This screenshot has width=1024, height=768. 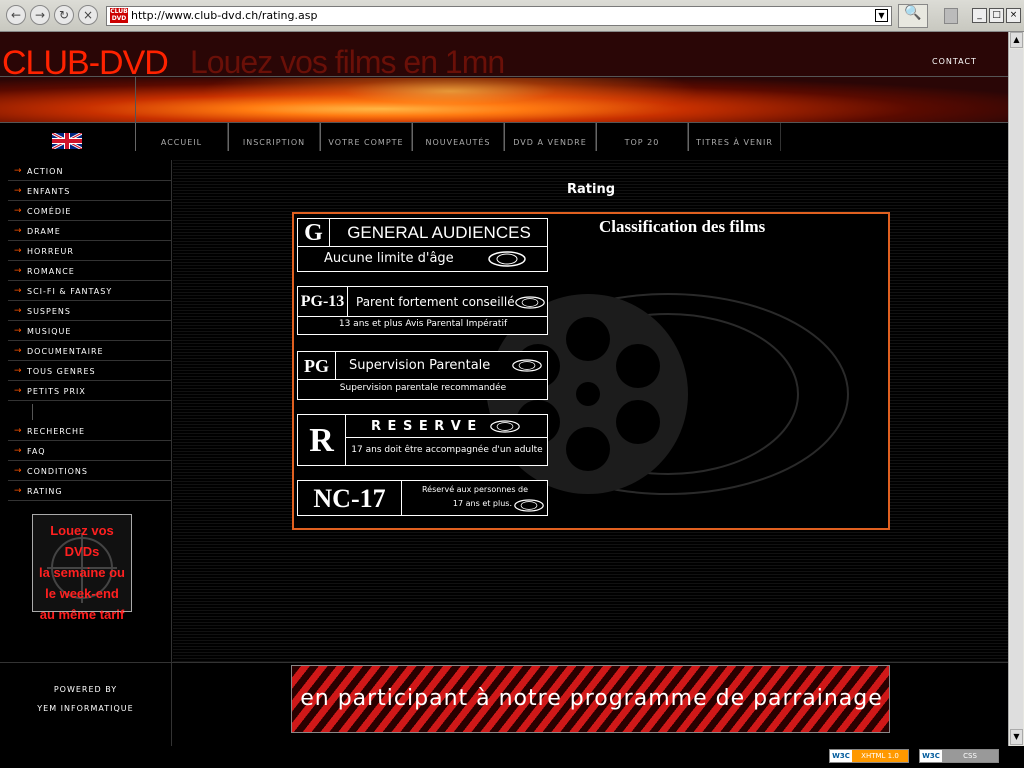 I want to click on sidebar-item-scifi: → SCI-FI & FANTASY, so click(x=90, y=291).